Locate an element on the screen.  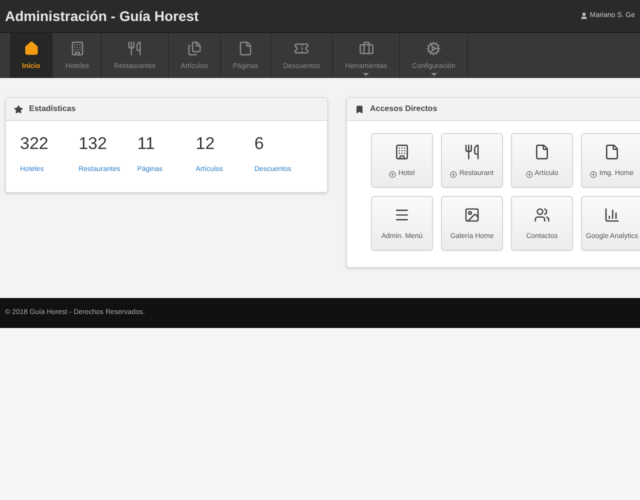
menu-icon is located at coordinates (402, 215).